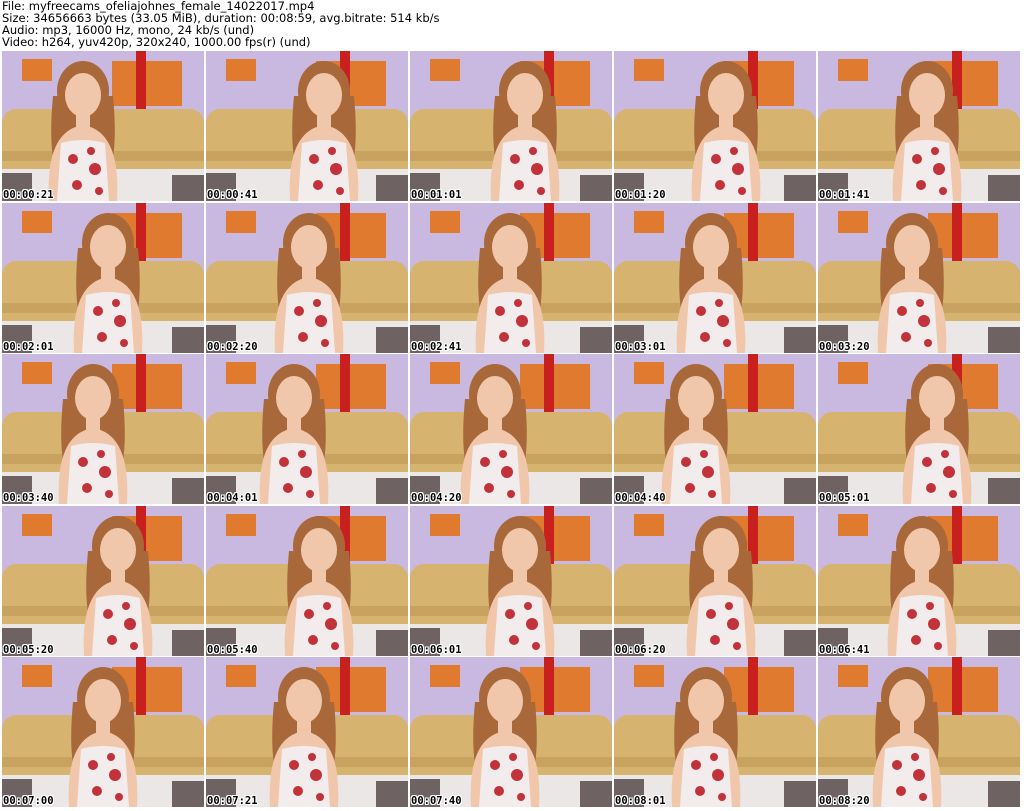 This screenshot has width=1024, height=811. I want to click on video-thumbnail: 00:07:40, so click(511, 732).